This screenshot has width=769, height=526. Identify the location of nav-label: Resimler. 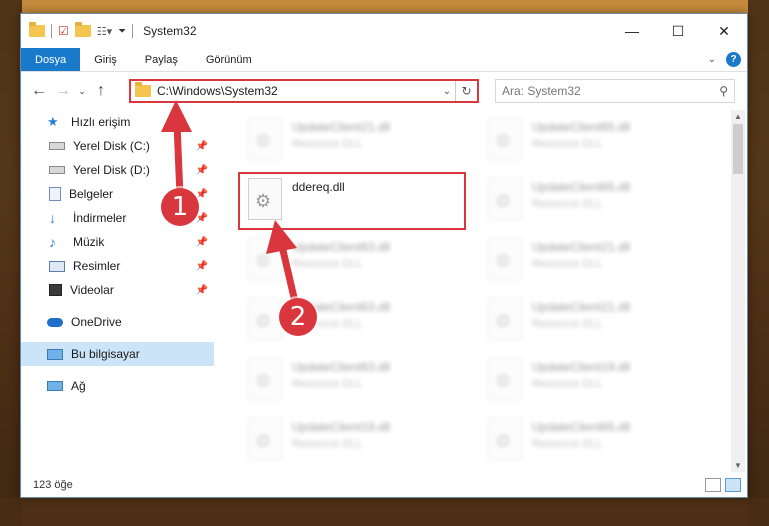
(97, 266).